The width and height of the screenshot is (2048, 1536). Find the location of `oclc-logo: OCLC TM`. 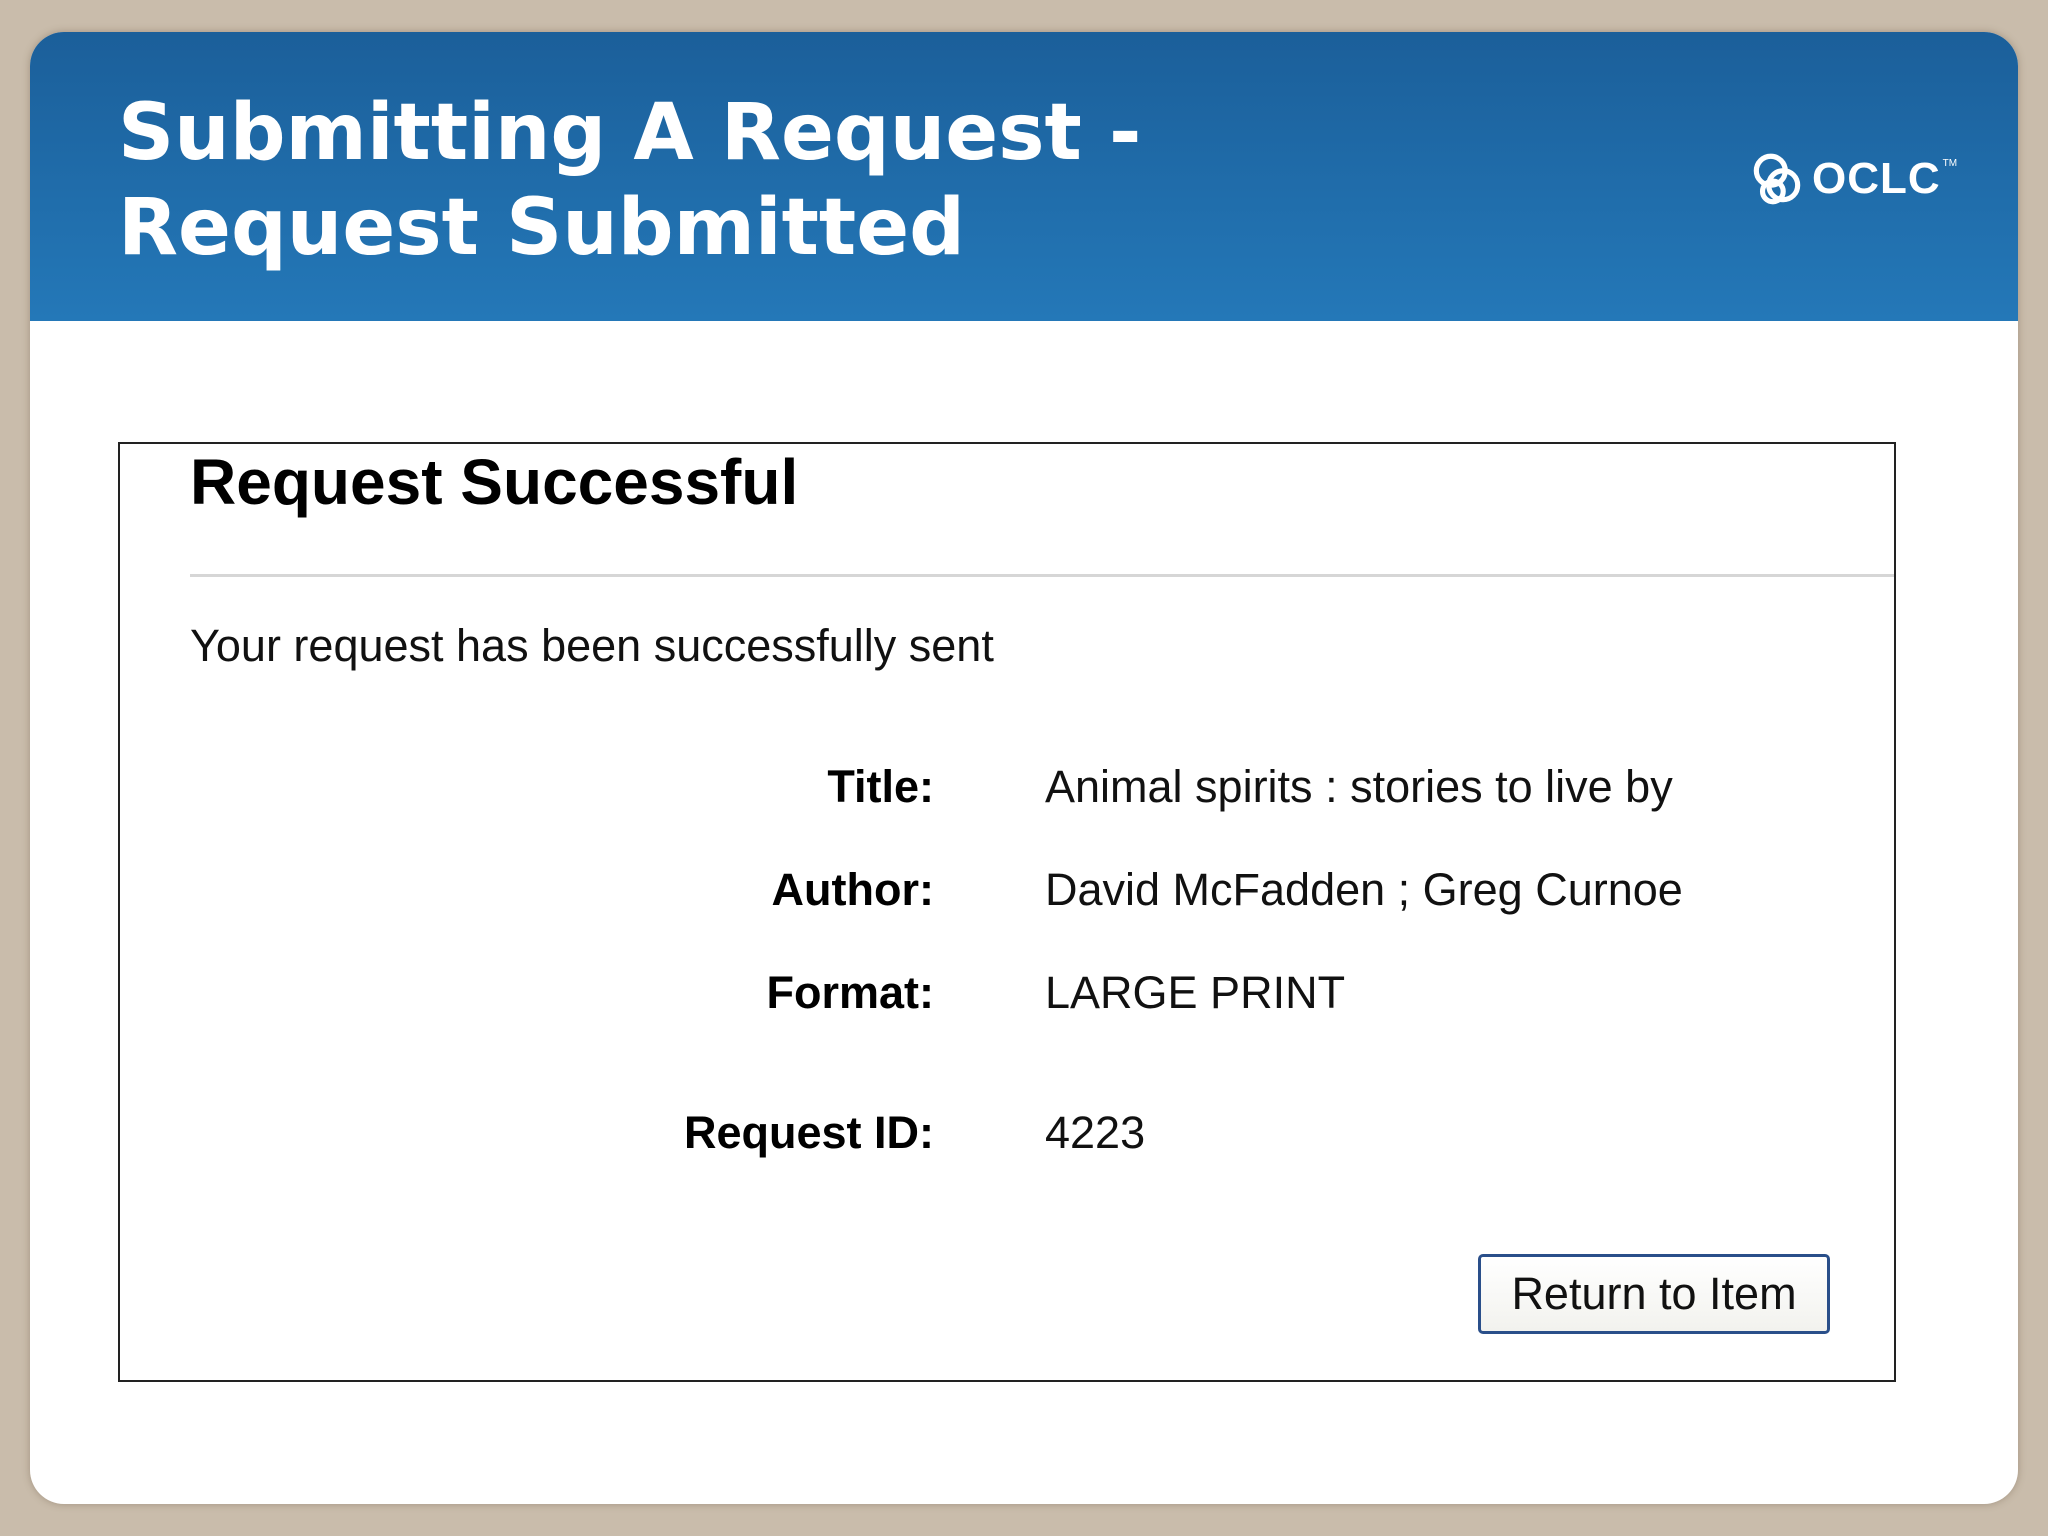

oclc-logo: OCLC TM is located at coordinates (1851, 179).